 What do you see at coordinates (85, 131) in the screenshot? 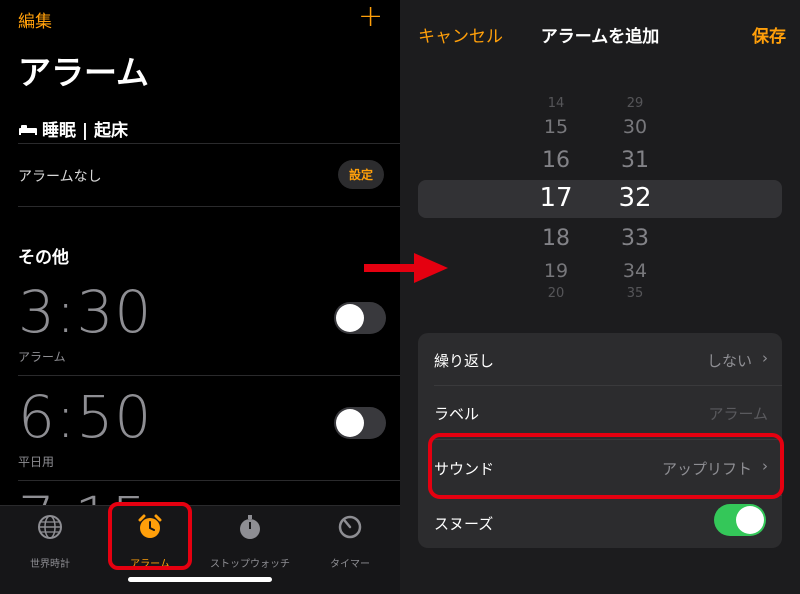
I see `sleep-section-label: 睡眠 | 起床` at bounding box center [85, 131].